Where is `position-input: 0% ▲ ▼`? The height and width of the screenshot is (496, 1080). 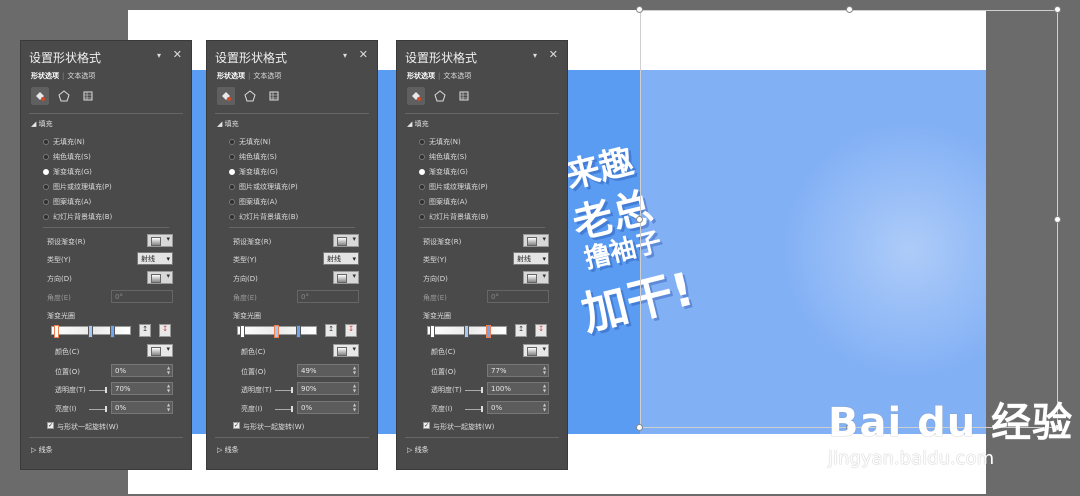
position-input: 0% ▲ ▼ is located at coordinates (142, 370).